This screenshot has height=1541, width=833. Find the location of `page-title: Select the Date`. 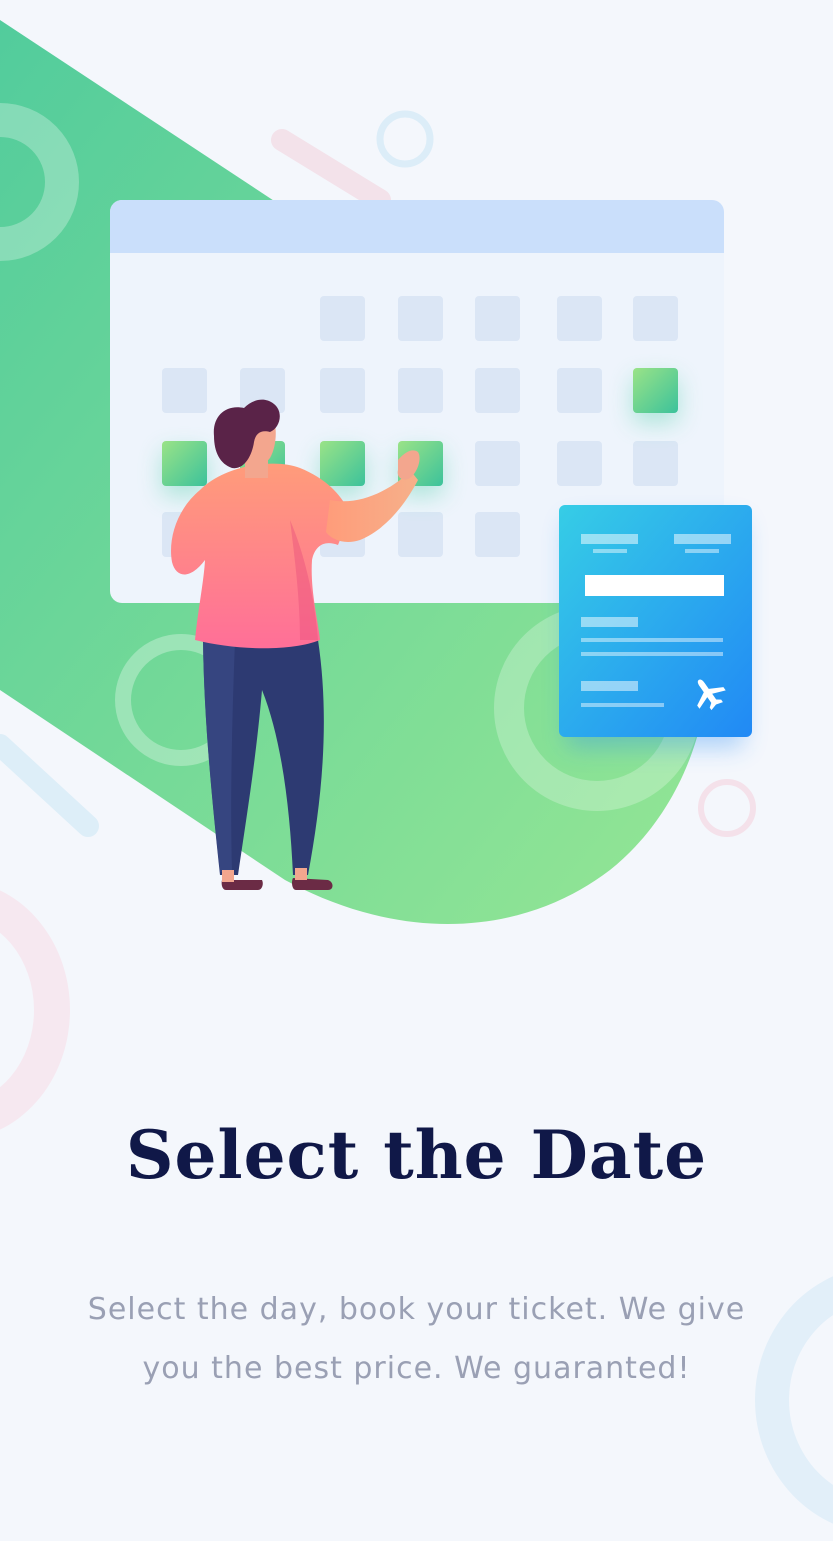

page-title: Select the Date is located at coordinates (416, 1155).